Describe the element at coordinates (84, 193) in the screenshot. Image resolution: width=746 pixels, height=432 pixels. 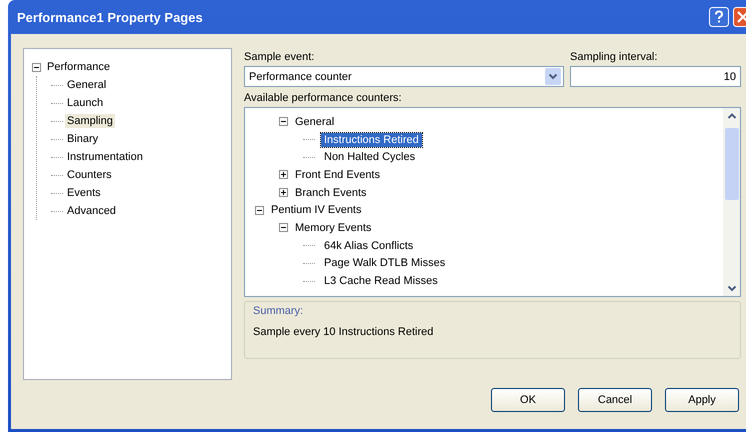
I see `tree-item: Events` at that location.